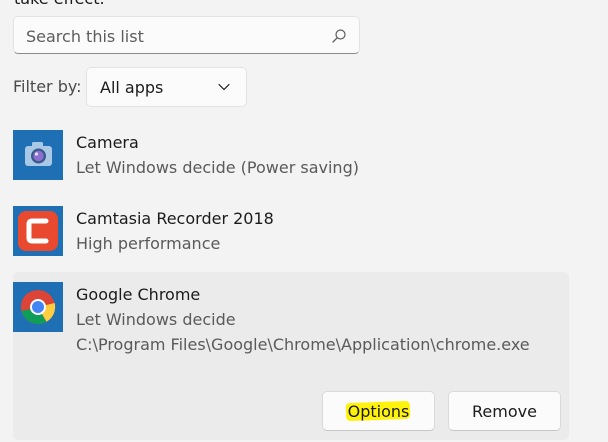  What do you see at coordinates (132, 87) in the screenshot?
I see `filter-selected-value: All apps` at bounding box center [132, 87].